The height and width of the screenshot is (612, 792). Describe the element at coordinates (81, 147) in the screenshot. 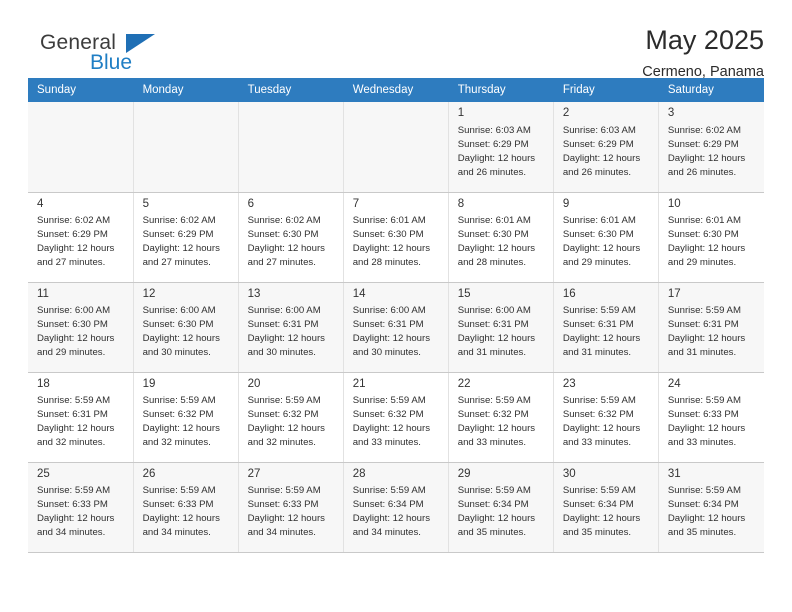

I see `calendar-day-cell-empty` at that location.